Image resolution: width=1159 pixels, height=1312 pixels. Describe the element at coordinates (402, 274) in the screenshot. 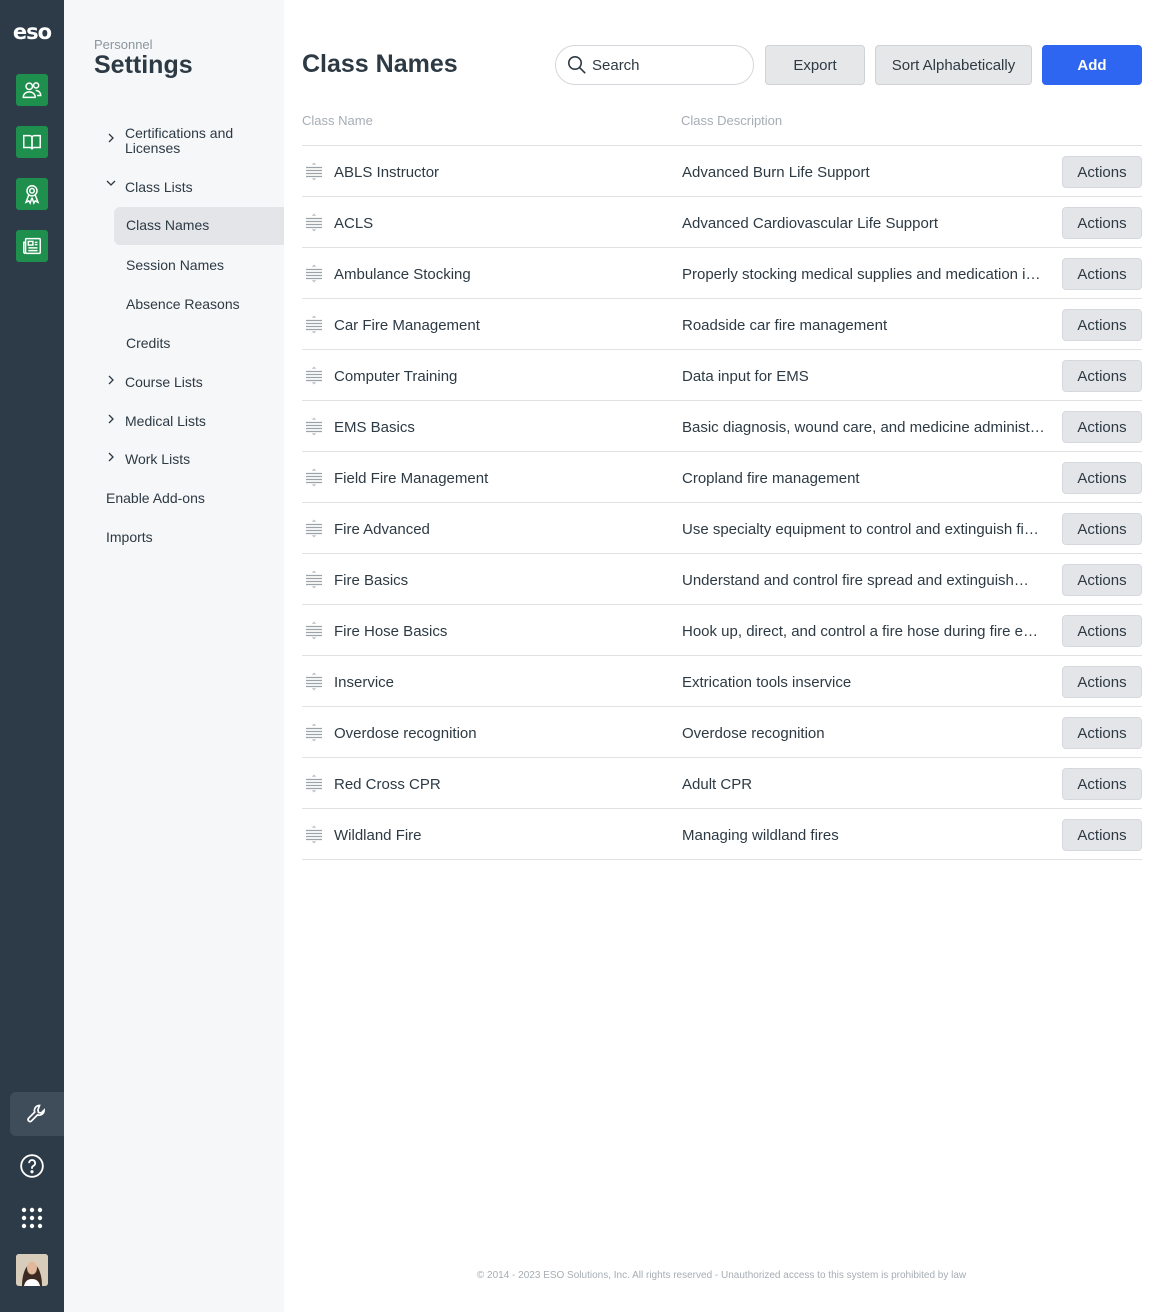

I see `class-name-cell: Ambulance Stocking` at that location.